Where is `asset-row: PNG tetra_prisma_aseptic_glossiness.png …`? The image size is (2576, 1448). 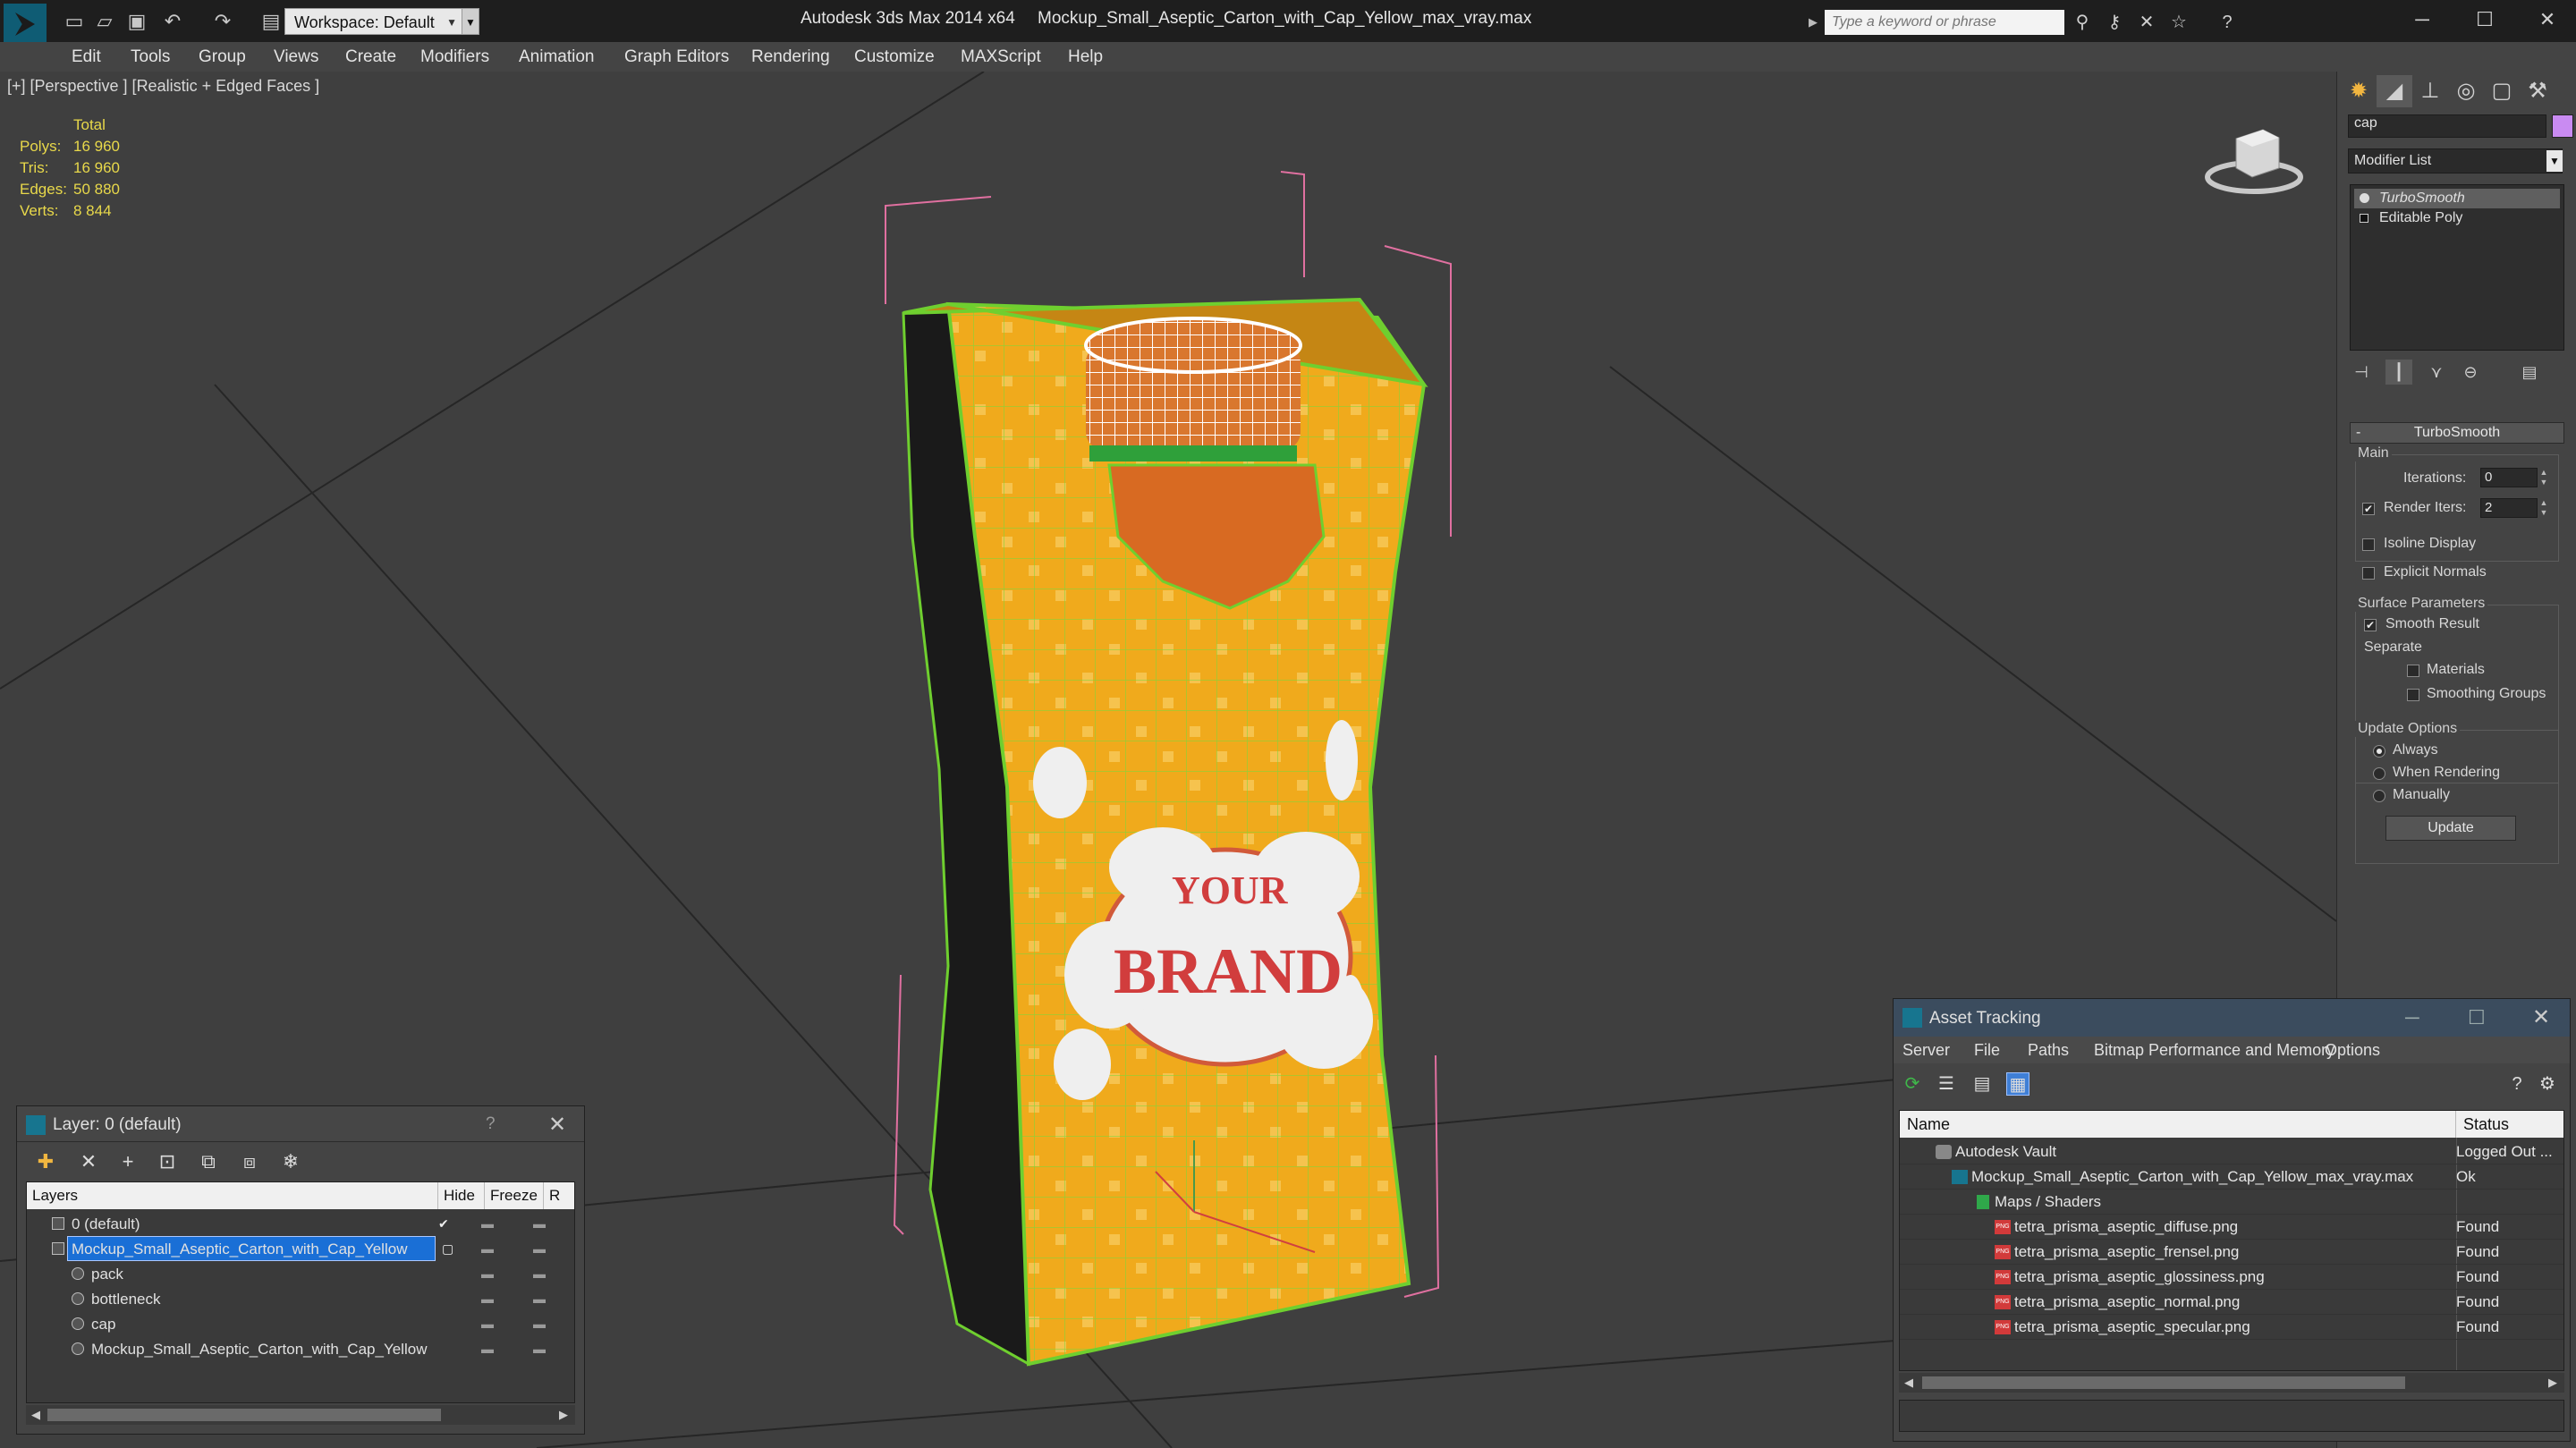
asset-row: PNG tetra_prisma_aseptic_glossiness.png … is located at coordinates (2231, 1277).